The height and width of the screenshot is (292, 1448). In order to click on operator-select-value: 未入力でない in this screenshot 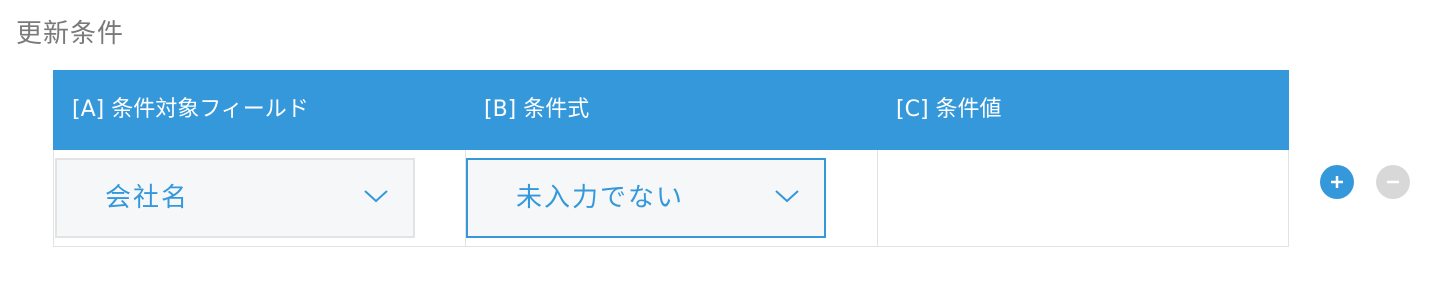, I will do `click(600, 198)`.